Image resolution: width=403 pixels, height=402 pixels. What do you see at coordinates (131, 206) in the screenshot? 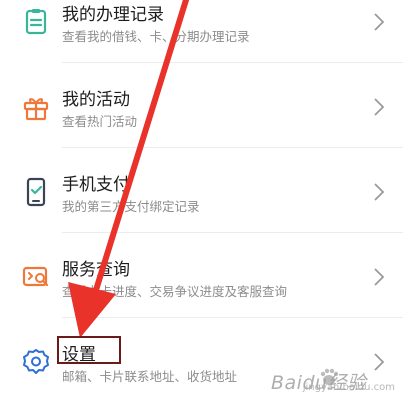
I see `menu-item-subtitle: 我的第三方支付绑定记录` at bounding box center [131, 206].